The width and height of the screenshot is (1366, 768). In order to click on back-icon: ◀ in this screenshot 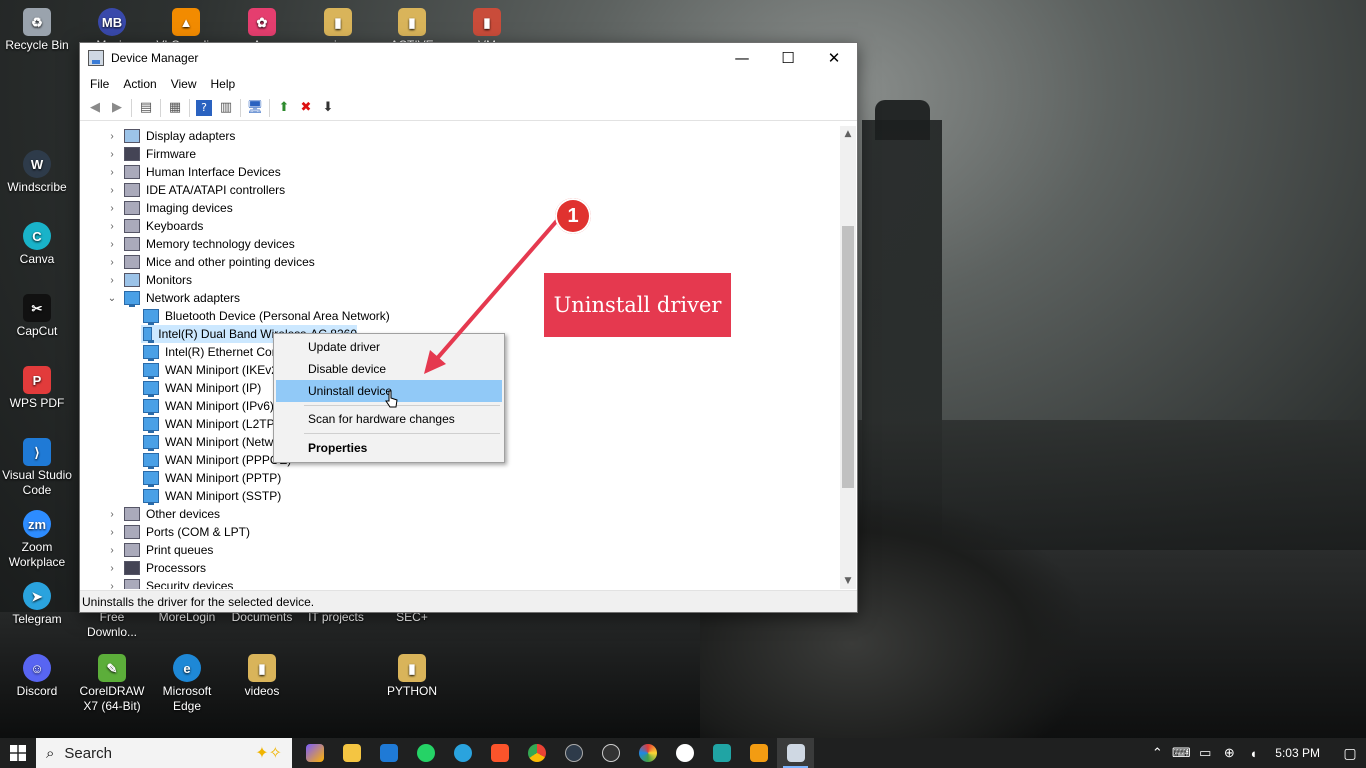, I will do `click(95, 108)`.